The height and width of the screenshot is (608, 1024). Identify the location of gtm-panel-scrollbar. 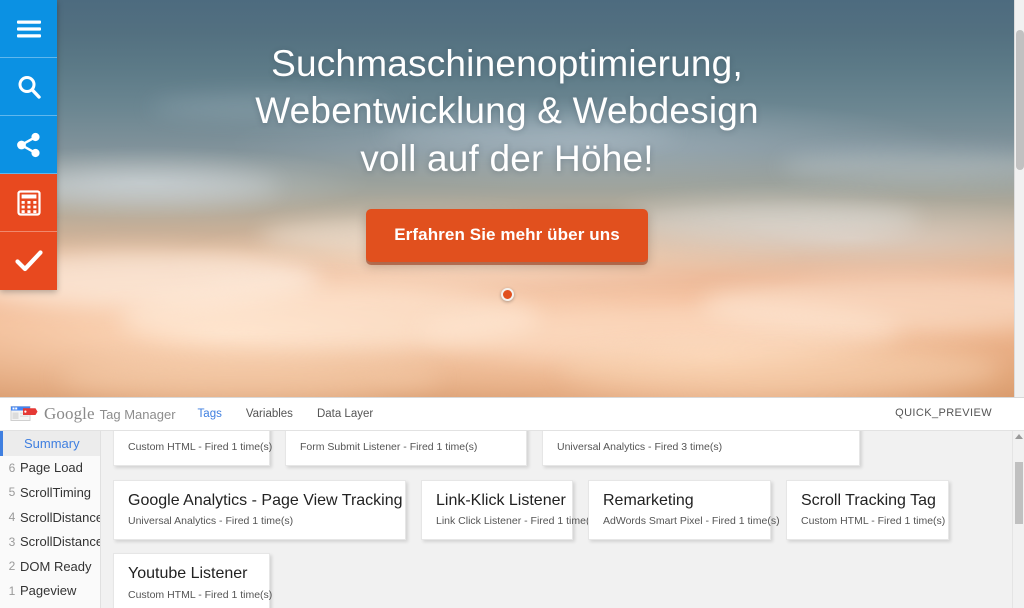
(1018, 519).